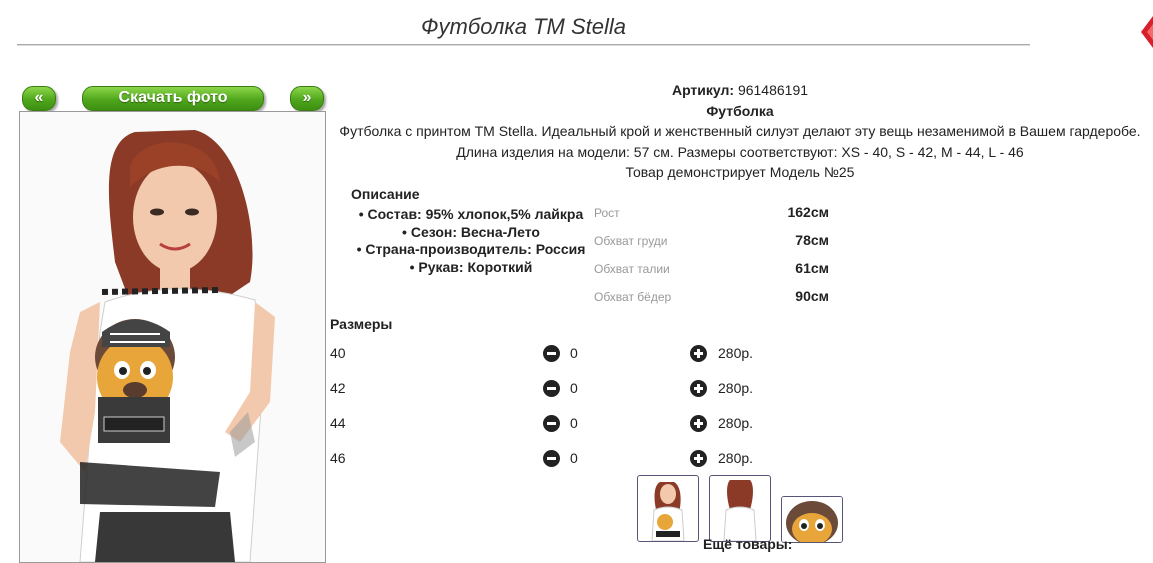  Describe the element at coordinates (173, 98) in the screenshot. I see `download-photo-button: Скачать фото` at that location.